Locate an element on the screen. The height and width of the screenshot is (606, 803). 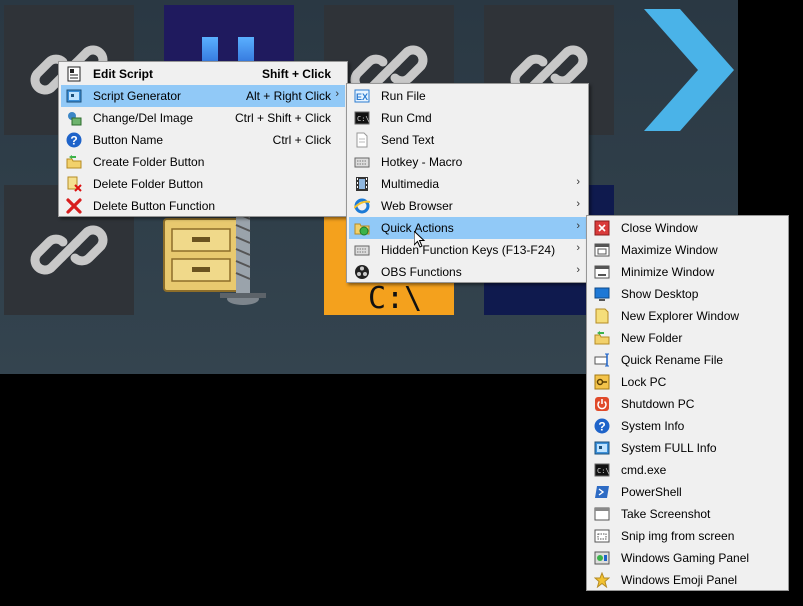
menu-item-script-generator: Script Generator Alt + Right Click › is located at coordinates (203, 96).